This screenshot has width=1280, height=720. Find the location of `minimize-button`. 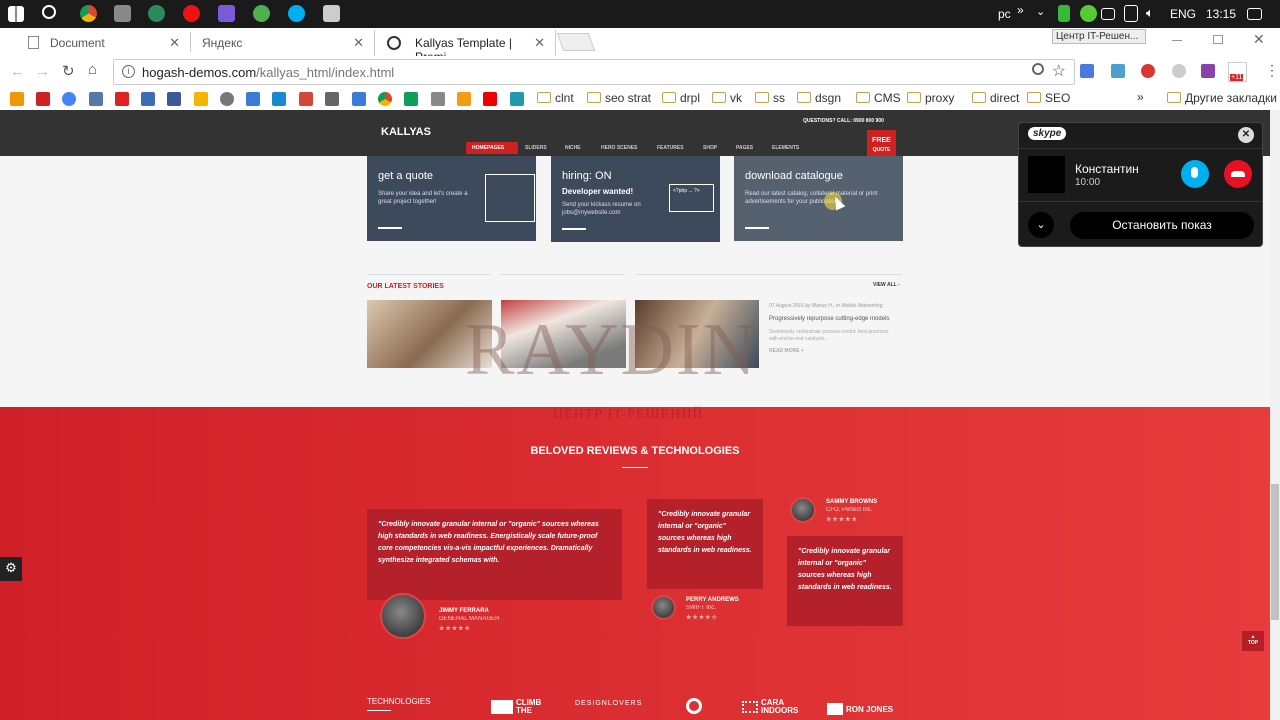

minimize-button is located at coordinates (1177, 40).